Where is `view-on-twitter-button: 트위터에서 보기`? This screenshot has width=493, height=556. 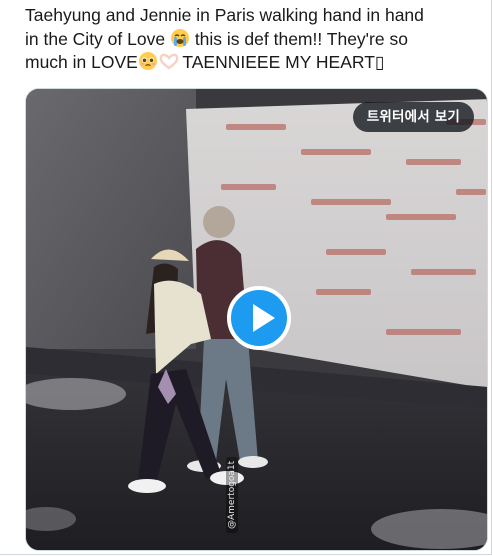
view-on-twitter-button: 트위터에서 보기 is located at coordinates (413, 117).